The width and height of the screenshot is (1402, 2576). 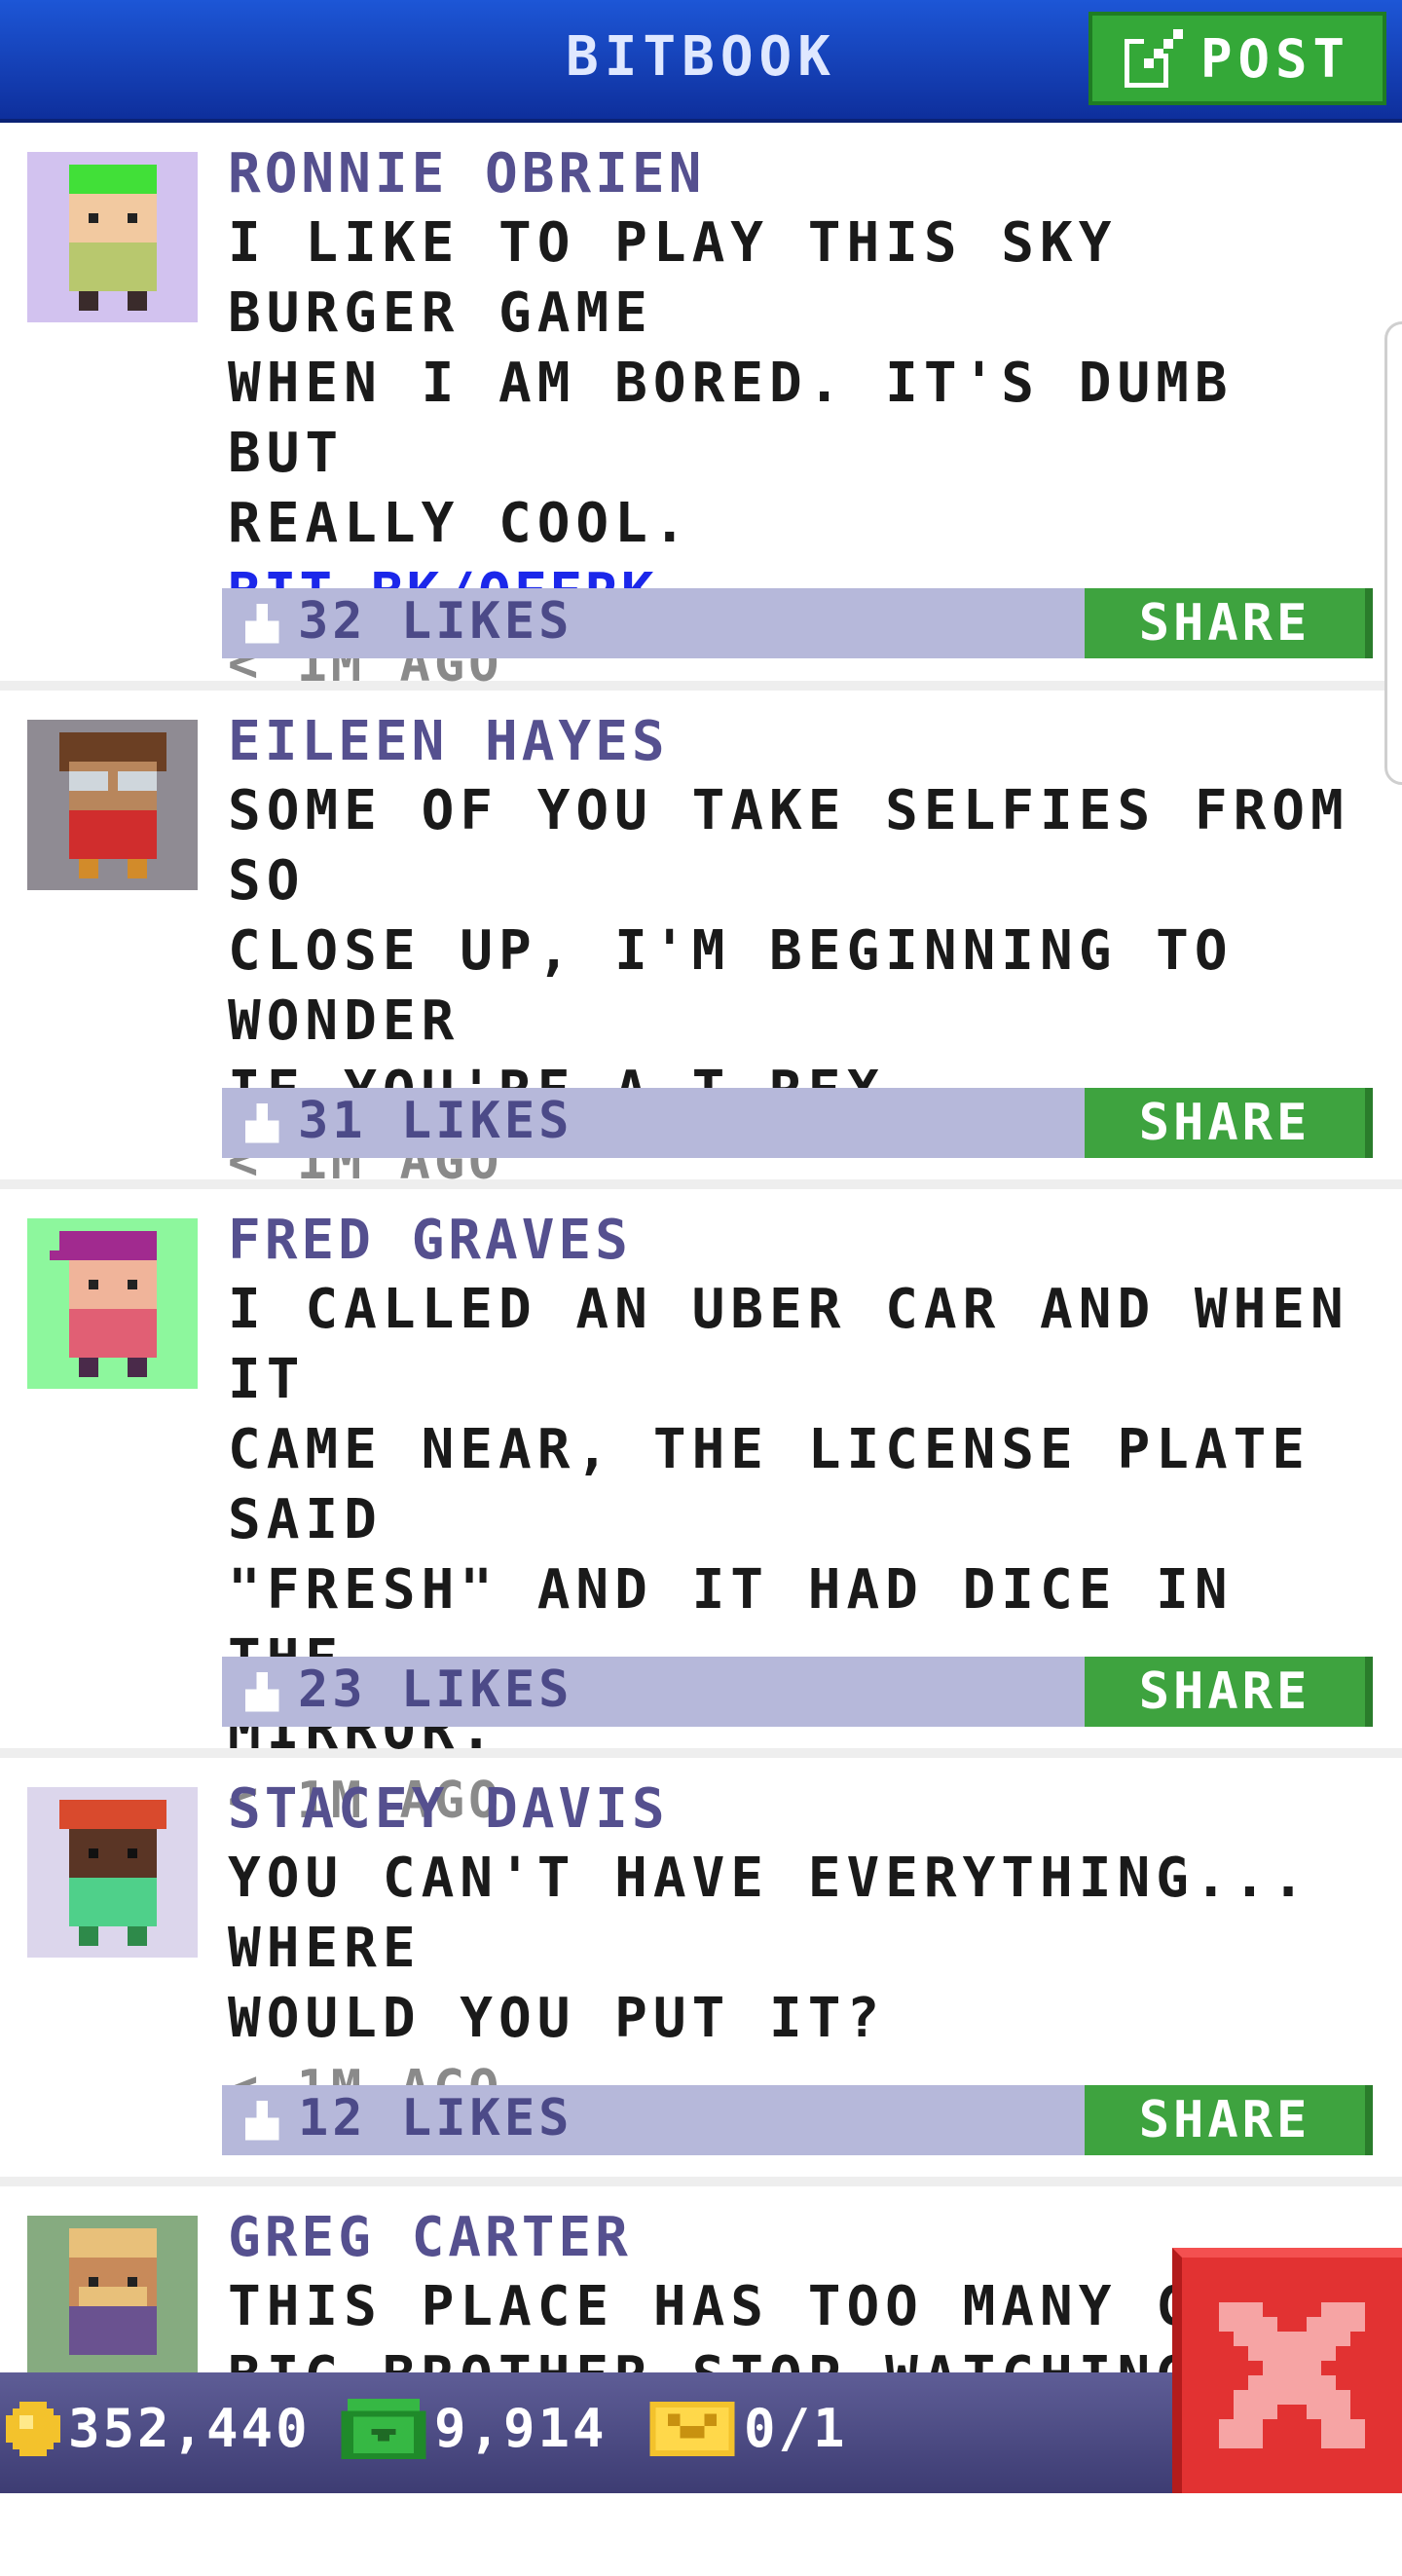 I want to click on post-author: RONNIE OBRIEN, so click(x=805, y=174).